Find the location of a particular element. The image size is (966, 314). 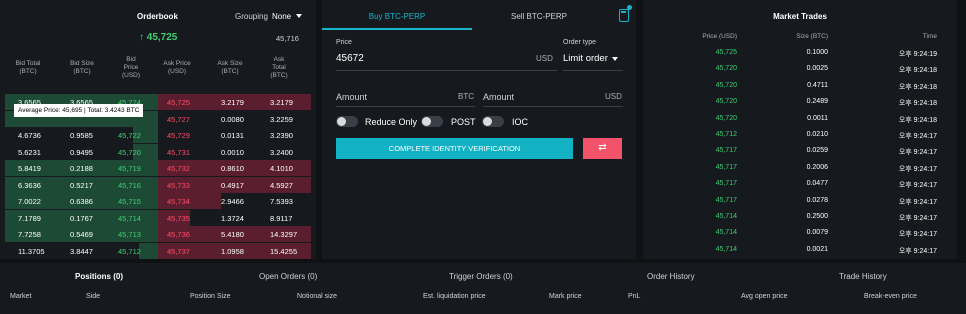

amount-usd-input: Amount is located at coordinates (498, 97).